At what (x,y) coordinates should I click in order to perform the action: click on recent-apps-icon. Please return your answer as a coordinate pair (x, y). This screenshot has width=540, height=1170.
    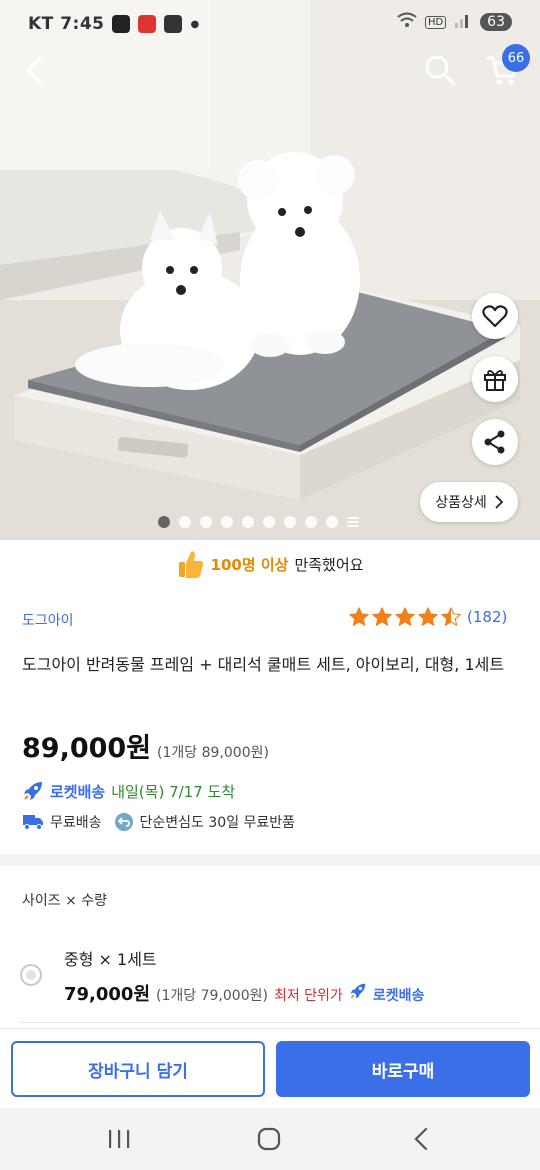
    Looking at the image, I should click on (119, 1139).